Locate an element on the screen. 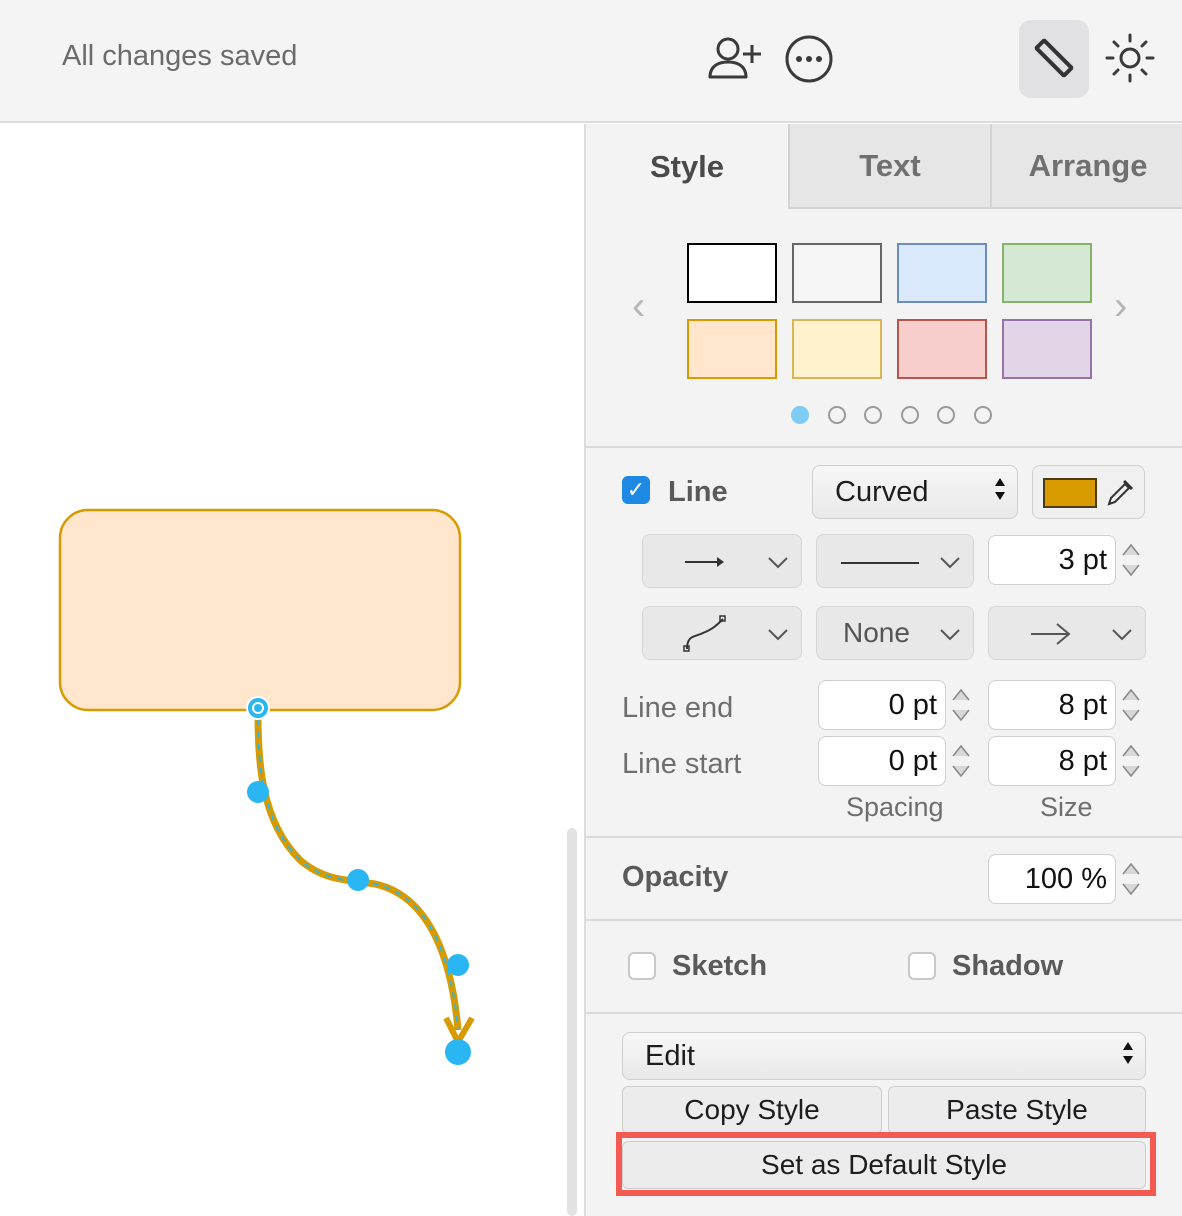 The image size is (1182, 1216). line-checkbox: ✓ is located at coordinates (636, 490).